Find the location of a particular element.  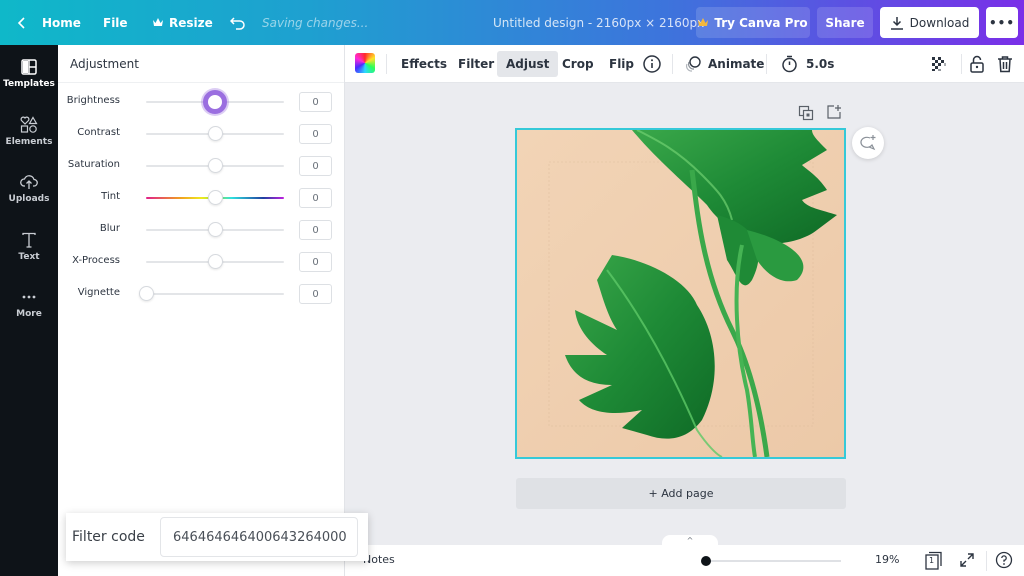

more-icon is located at coordinates (29, 296).